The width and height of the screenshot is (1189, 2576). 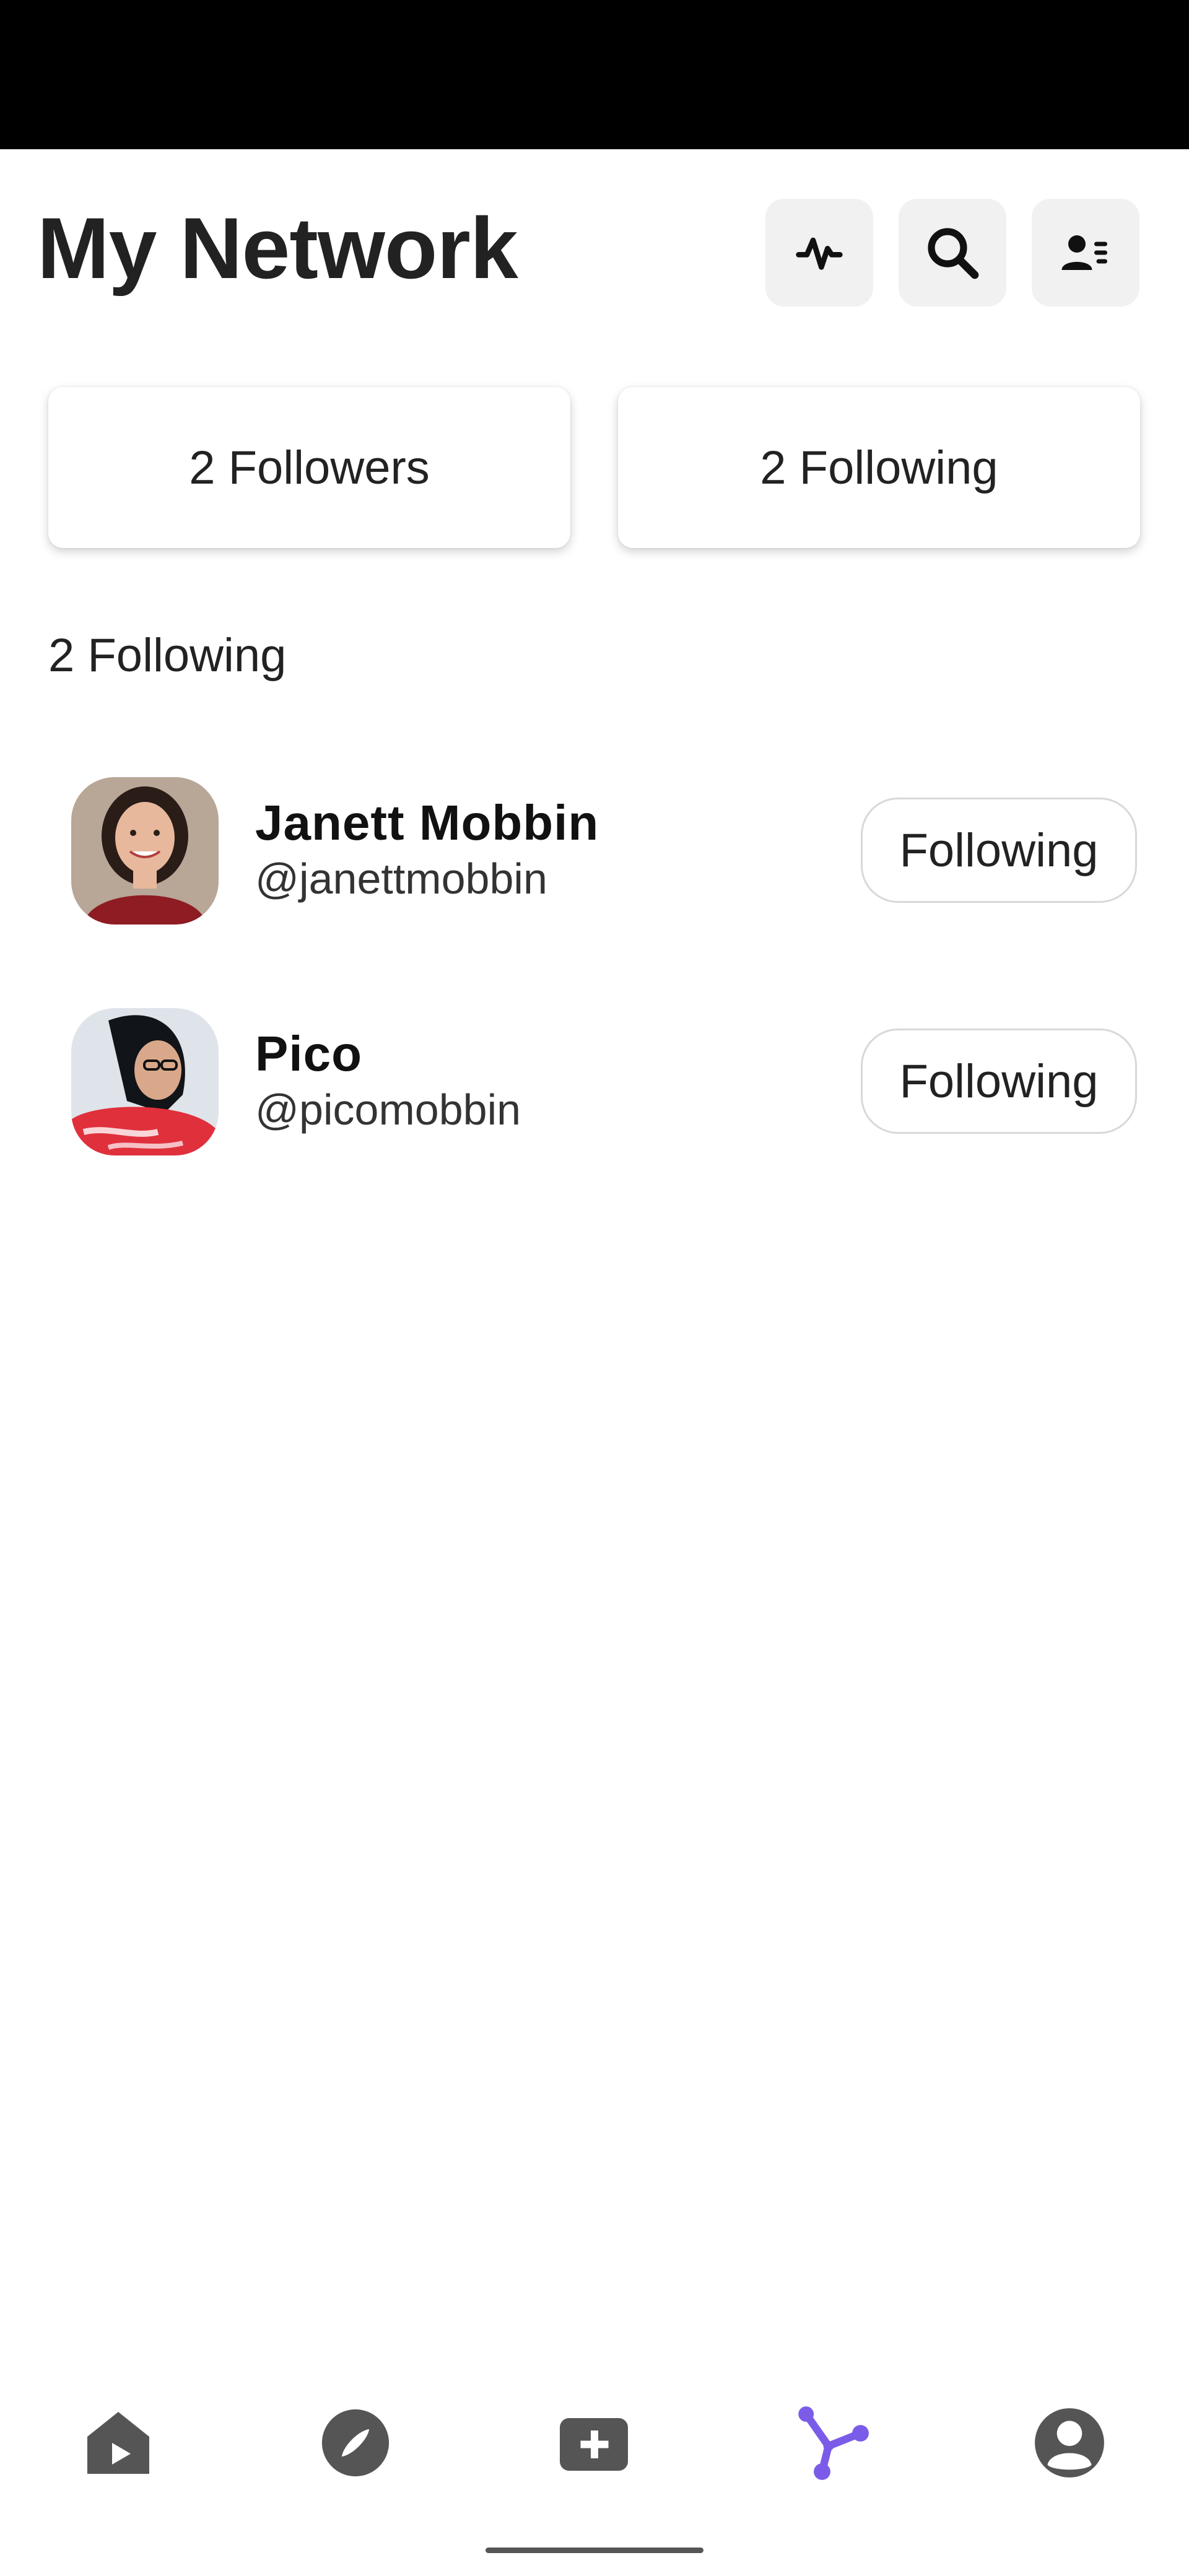 I want to click on nav-profile, so click(x=1069, y=2444).